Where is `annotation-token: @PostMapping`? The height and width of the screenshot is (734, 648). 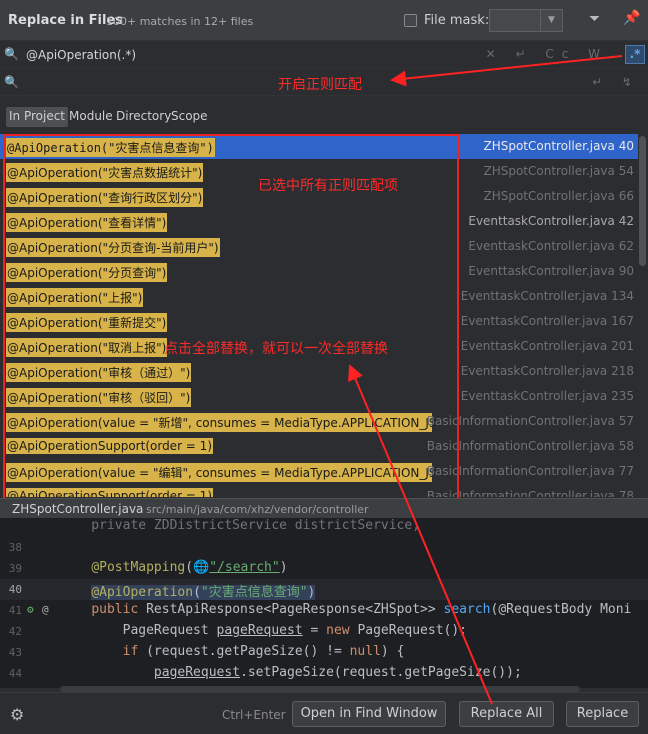
annotation-token: @PostMapping is located at coordinates (138, 567).